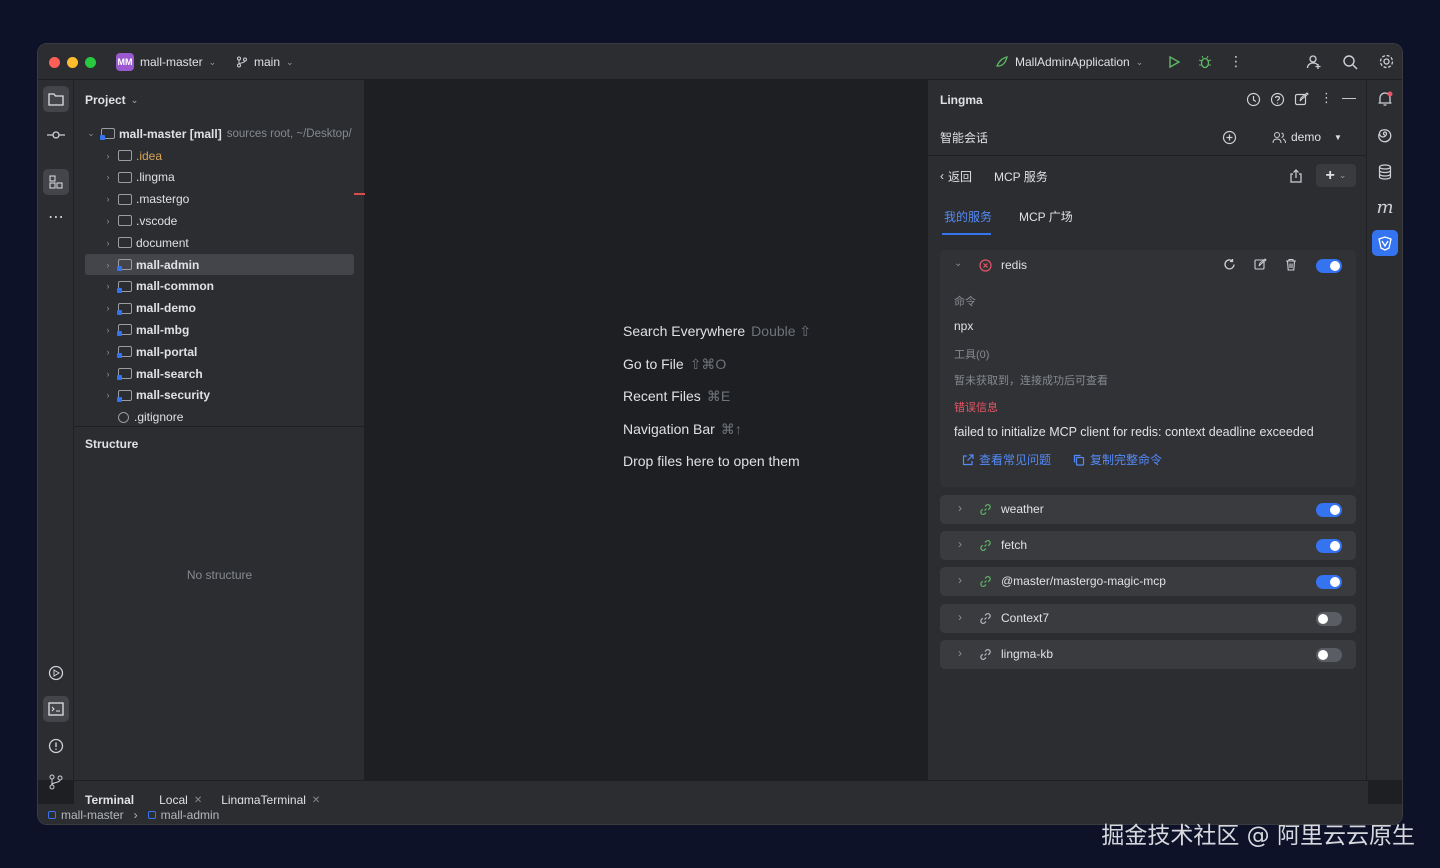 Image resolution: width=1440 pixels, height=868 pixels. I want to click on tree-item: › mall-portal, so click(219, 351).